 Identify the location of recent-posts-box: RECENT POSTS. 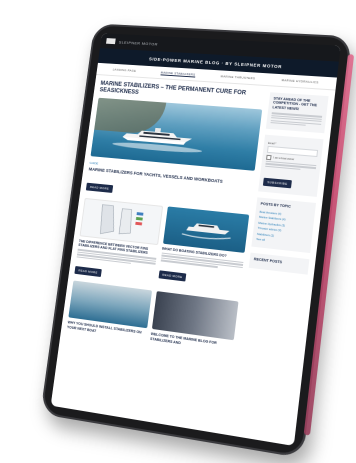
(279, 264).